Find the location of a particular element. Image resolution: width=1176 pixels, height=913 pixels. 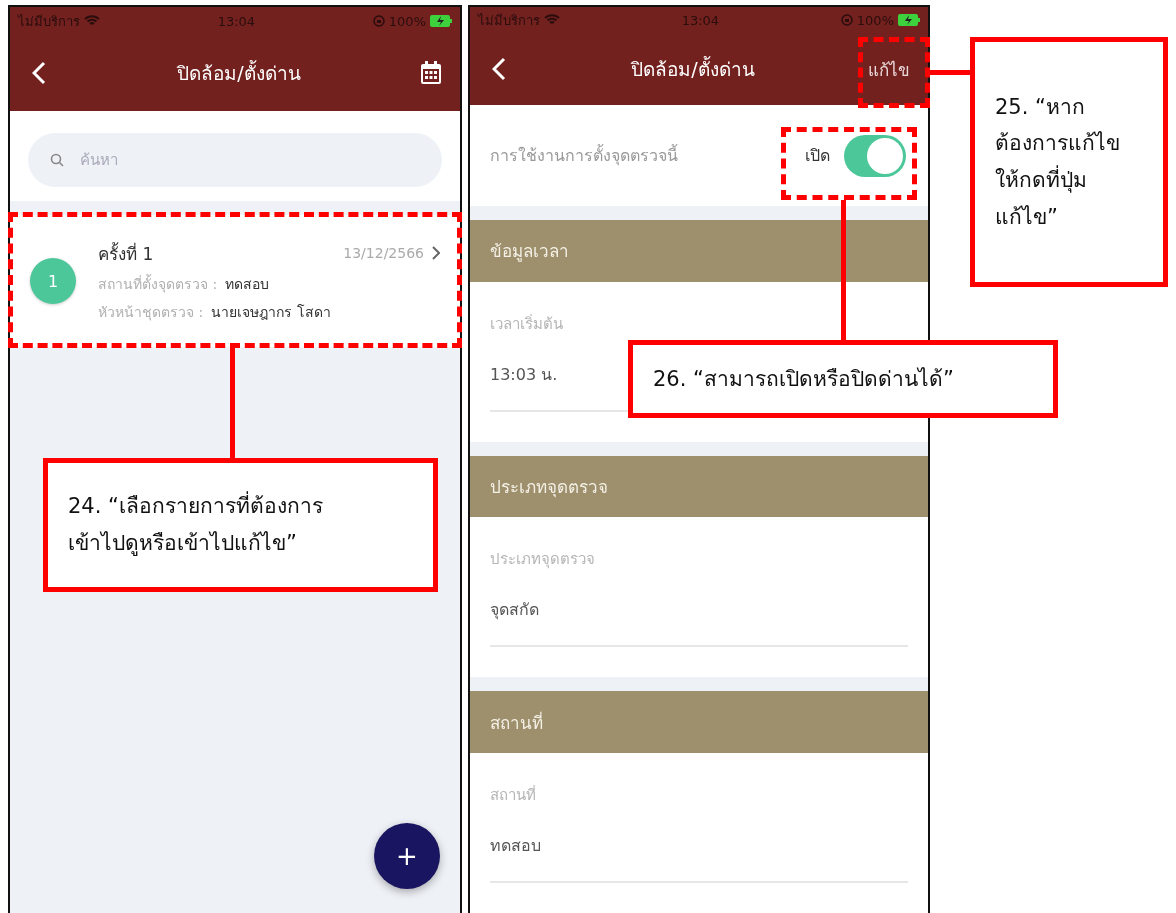

search-bar: ค้นหา is located at coordinates (235, 160).